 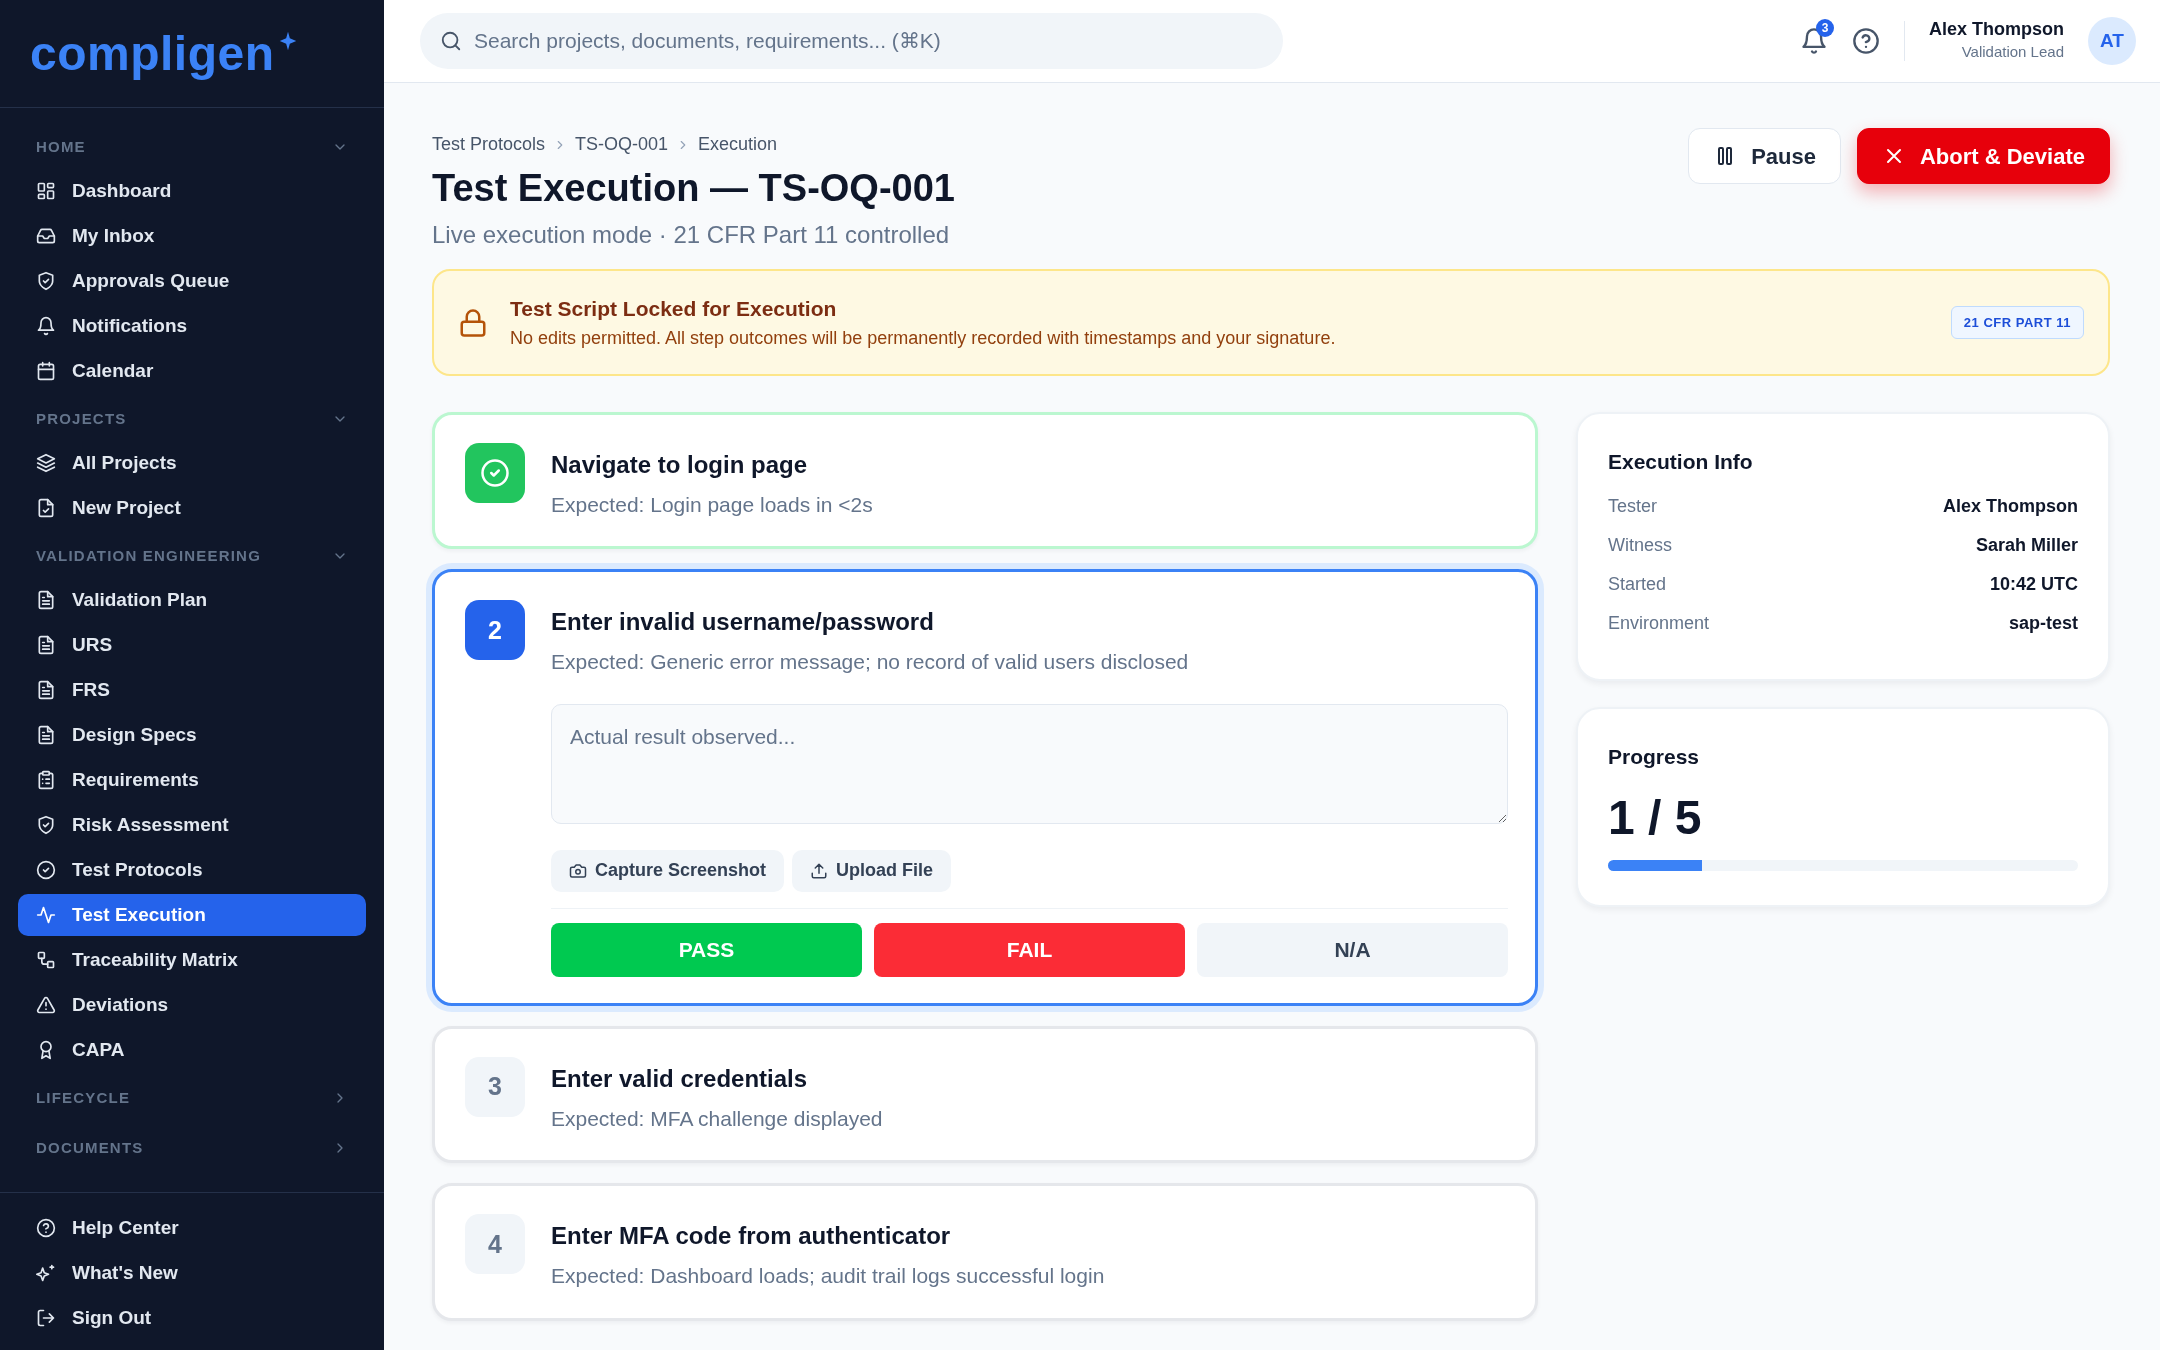 What do you see at coordinates (192, 463) in the screenshot?
I see `sidebar-item: All Projects` at bounding box center [192, 463].